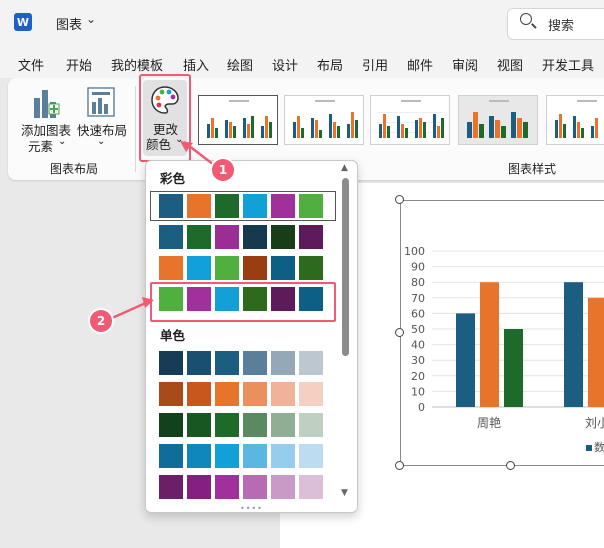  Describe the element at coordinates (101, 321) in the screenshot. I see `callout-badge-2: 2` at that location.